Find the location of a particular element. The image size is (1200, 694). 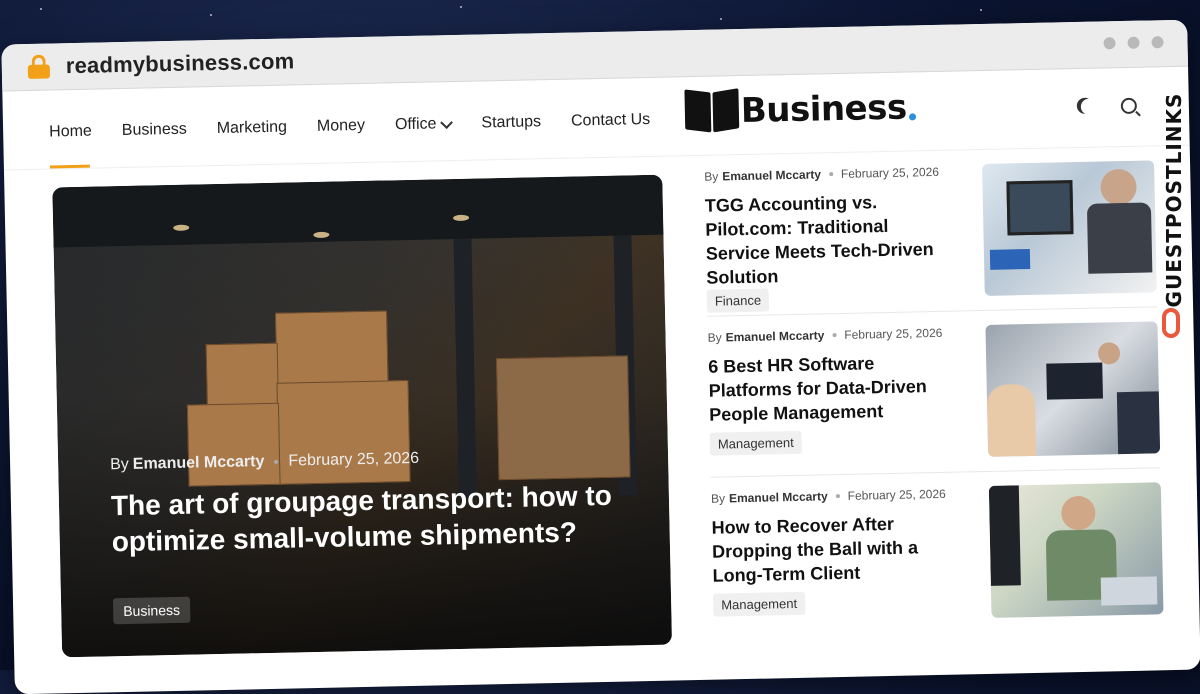

category-tag: Finance is located at coordinates (738, 300).